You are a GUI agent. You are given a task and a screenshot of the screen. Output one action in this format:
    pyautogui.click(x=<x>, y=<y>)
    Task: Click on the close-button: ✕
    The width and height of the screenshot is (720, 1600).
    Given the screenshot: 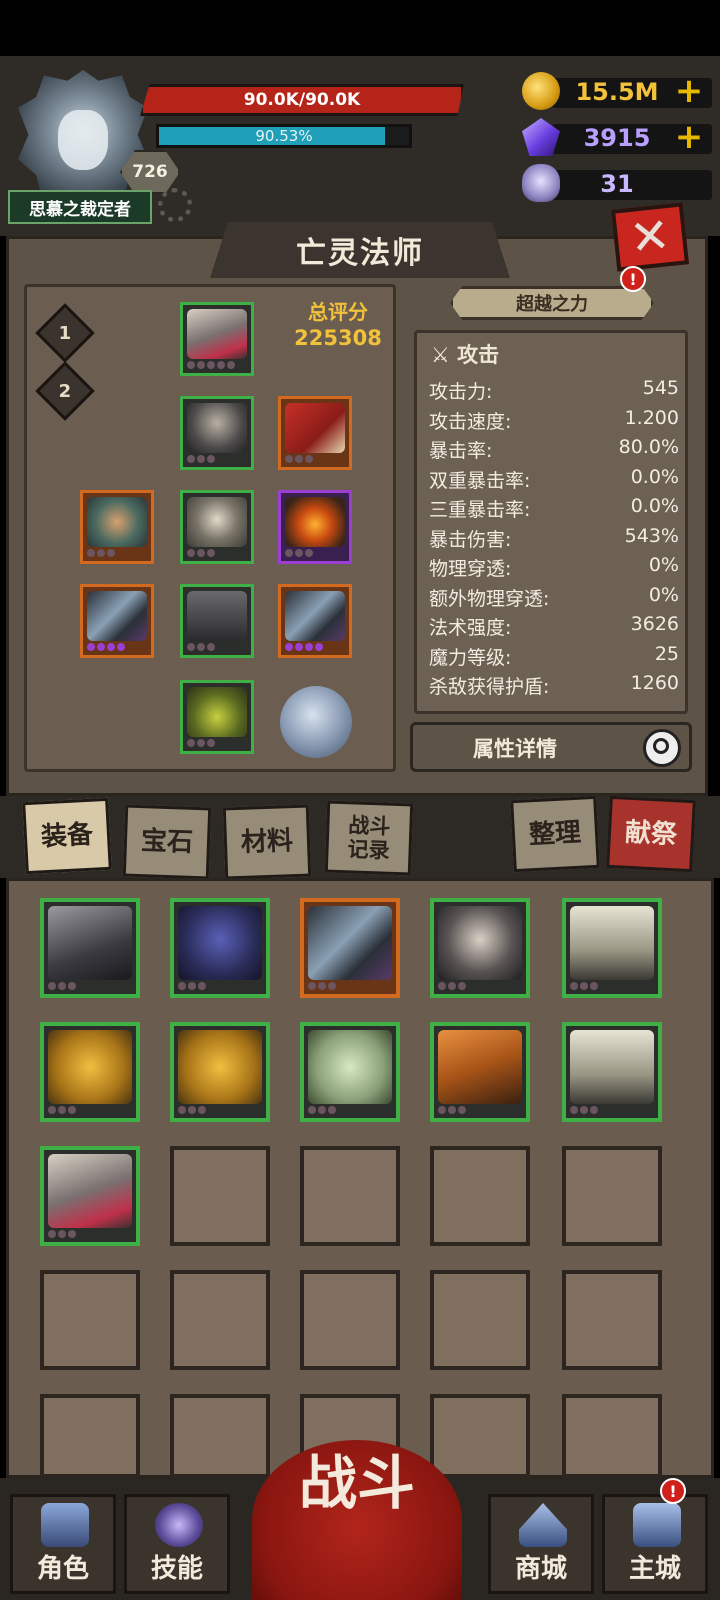 What is the action you would take?
    pyautogui.click(x=650, y=237)
    